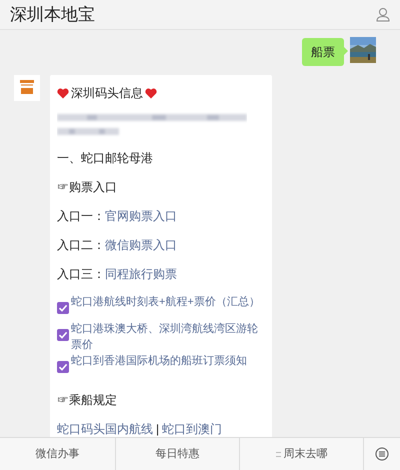 The width and height of the screenshot is (400, 470). Describe the element at coordinates (81, 216) in the screenshot. I see `entry-label: 入口一：` at that location.